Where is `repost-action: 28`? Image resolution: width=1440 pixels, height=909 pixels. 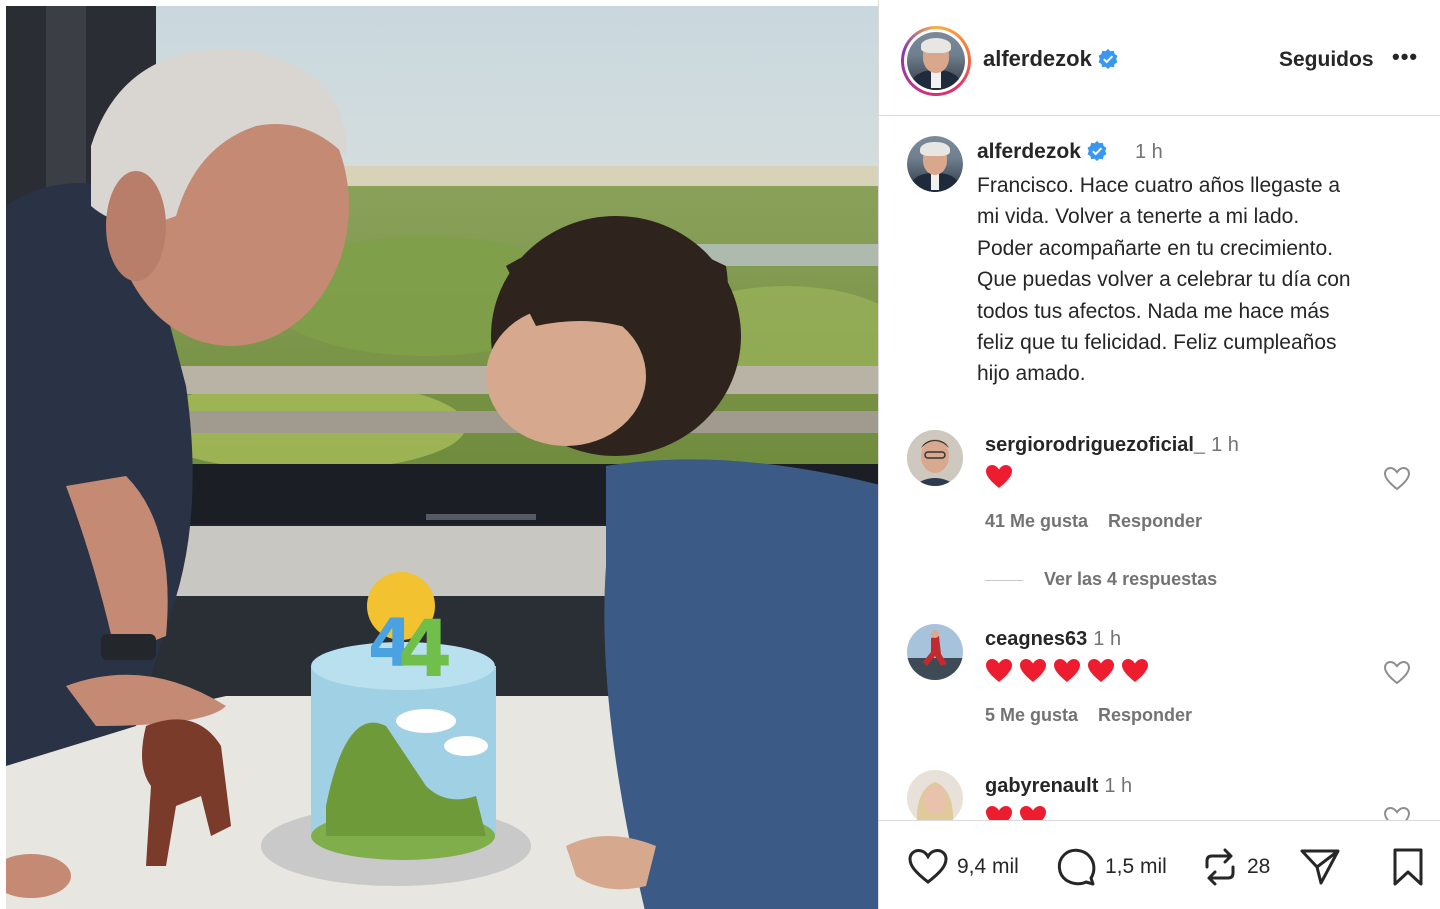
repost-action: 28 is located at coordinates (1235, 867).